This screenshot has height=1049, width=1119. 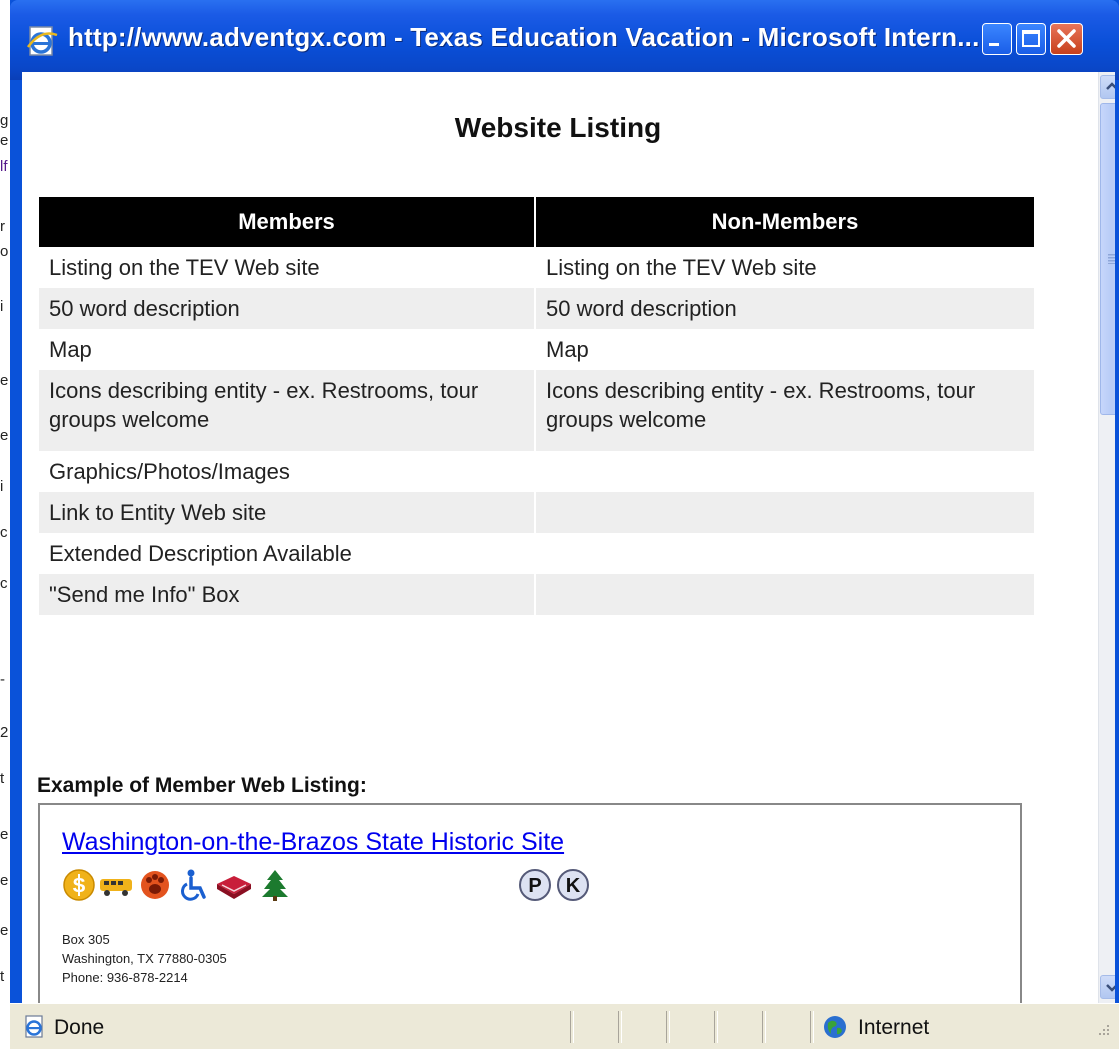 What do you see at coordinates (125, 977) in the screenshot?
I see `phone-line: Phone: 936-878-2214` at bounding box center [125, 977].